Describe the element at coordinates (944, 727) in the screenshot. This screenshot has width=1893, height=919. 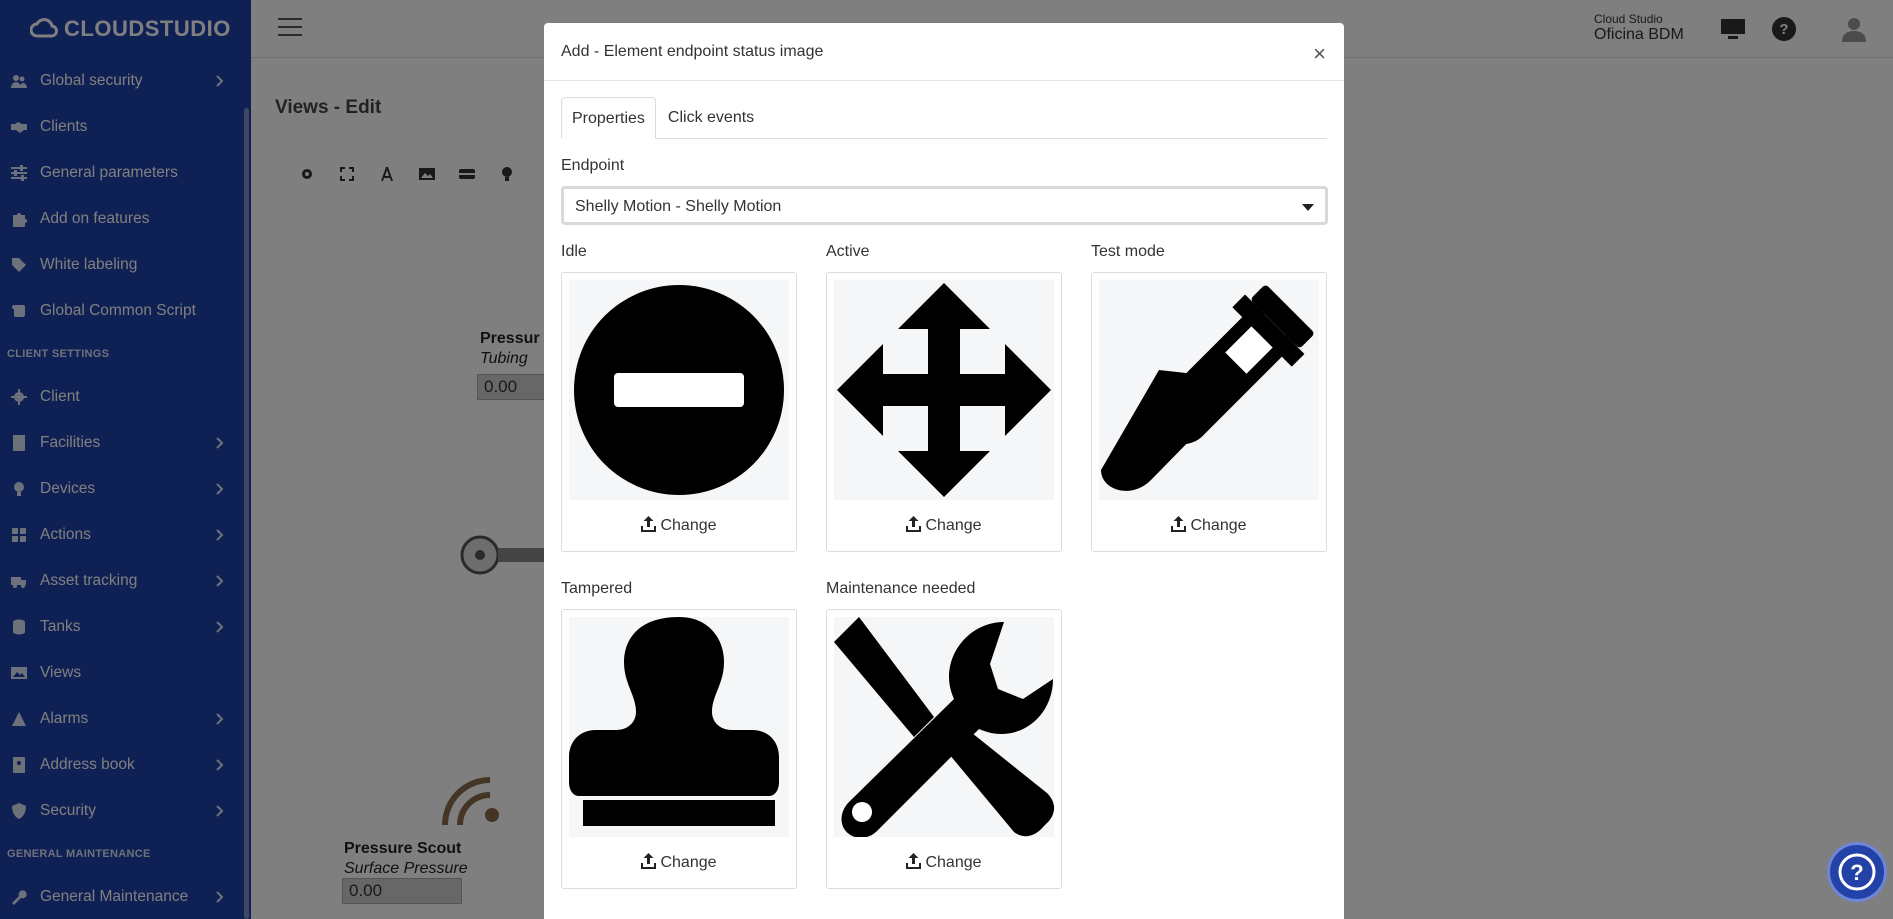
I see `tools-icon` at that location.